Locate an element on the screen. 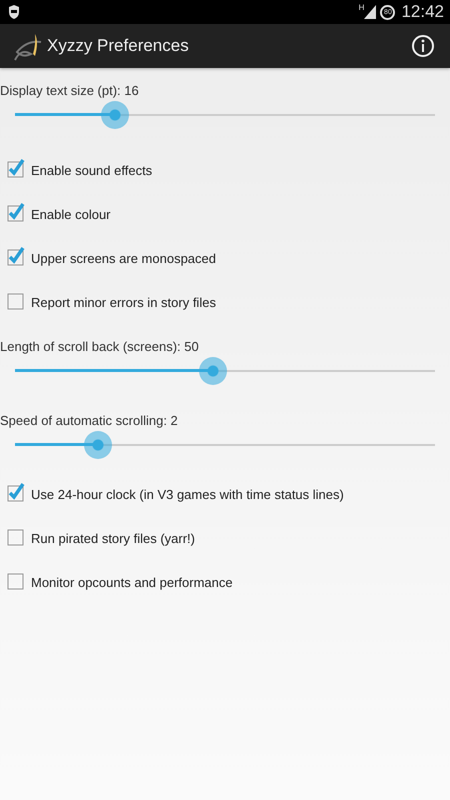 This screenshot has height=800, width=450. clock: 12:42 is located at coordinates (422, 12).